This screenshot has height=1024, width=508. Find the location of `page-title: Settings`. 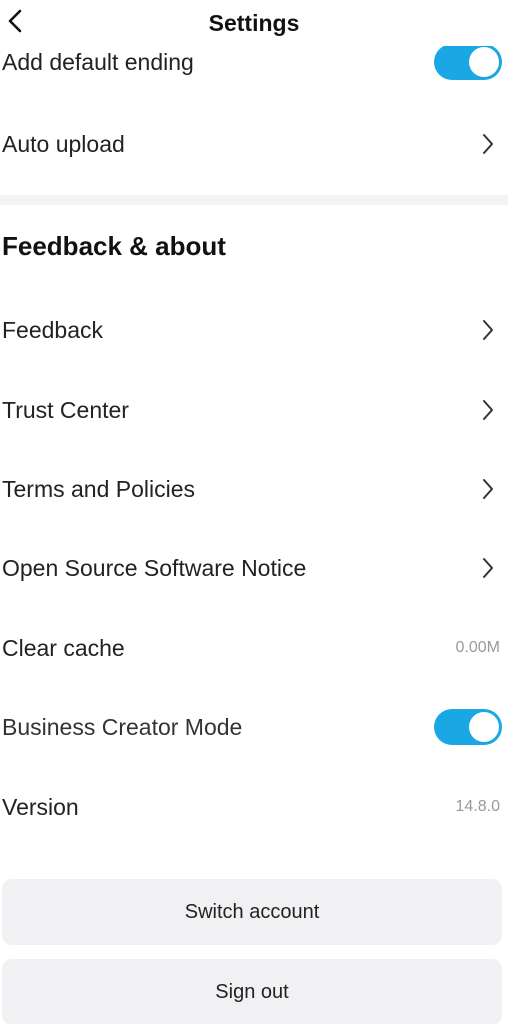

page-title: Settings is located at coordinates (254, 22).